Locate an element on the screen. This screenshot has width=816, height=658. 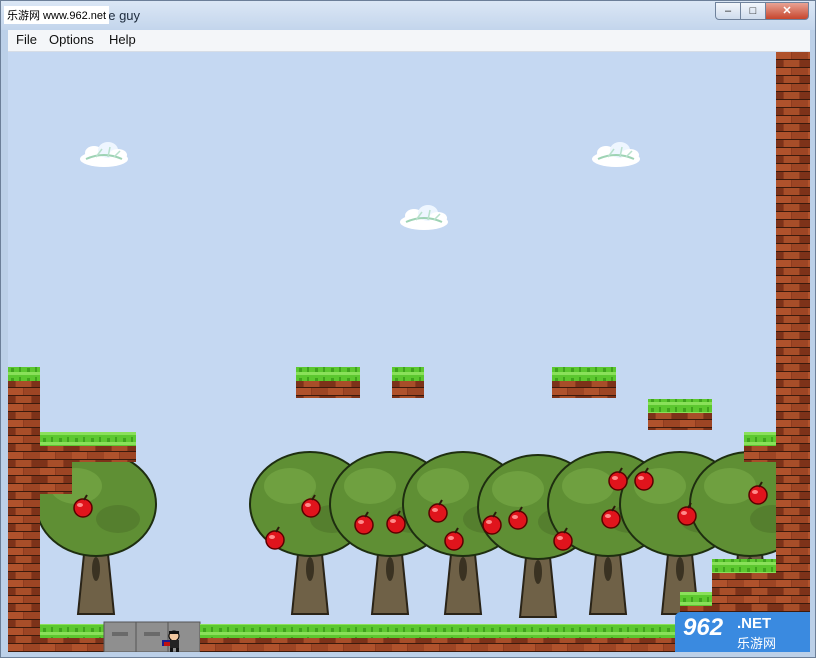
maximize-button: □ is located at coordinates (753, 11).